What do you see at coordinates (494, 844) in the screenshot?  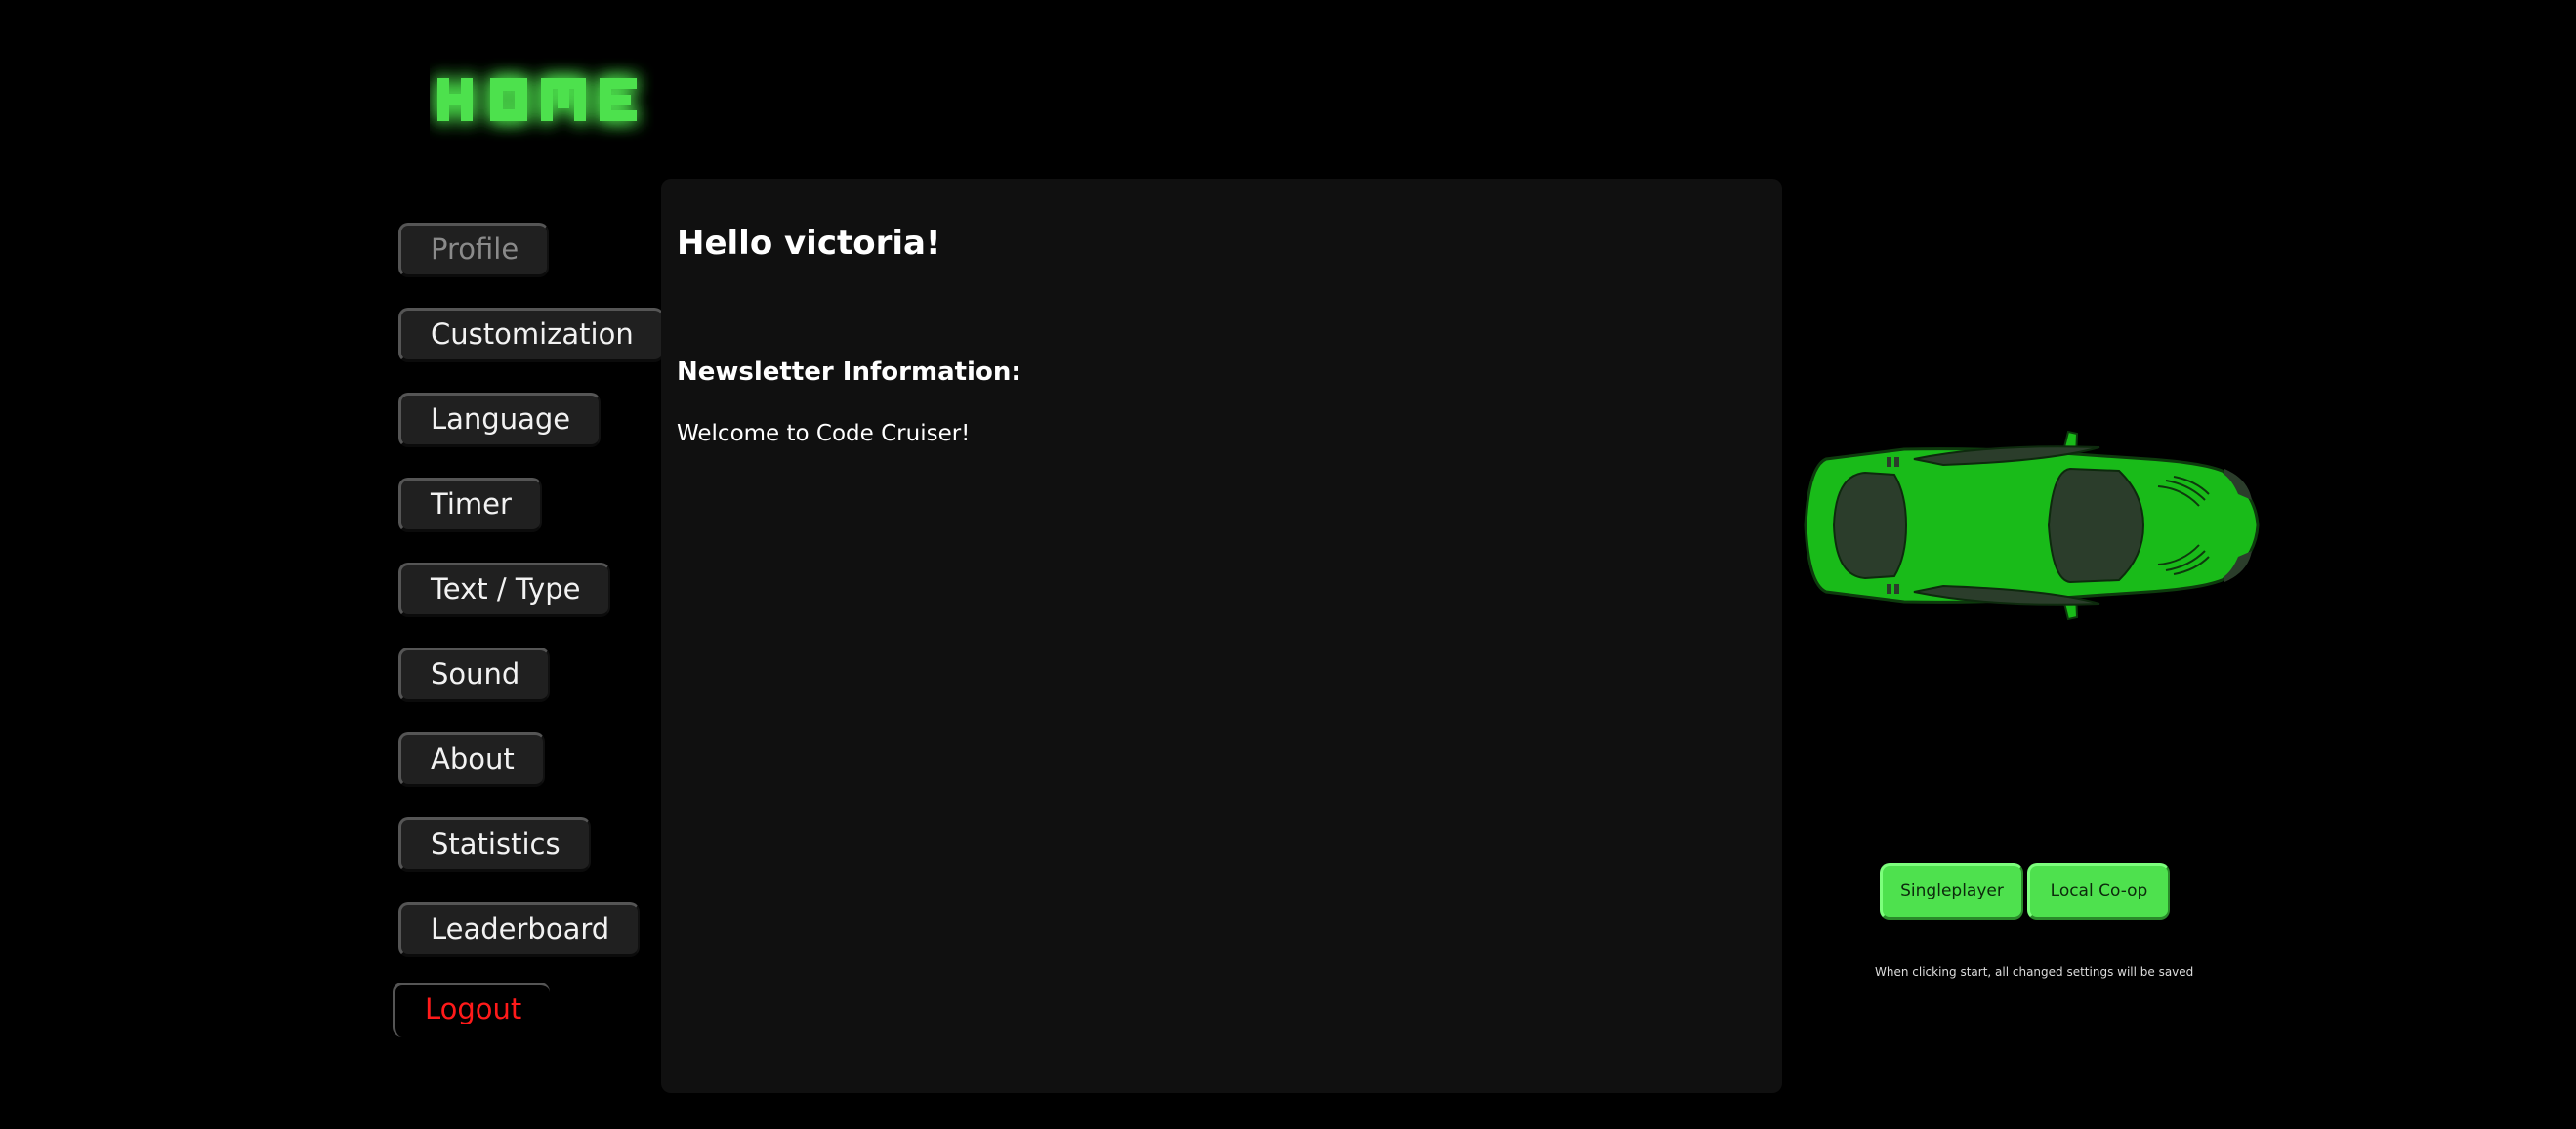 I see `menu-button-statistics: Statistics` at bounding box center [494, 844].